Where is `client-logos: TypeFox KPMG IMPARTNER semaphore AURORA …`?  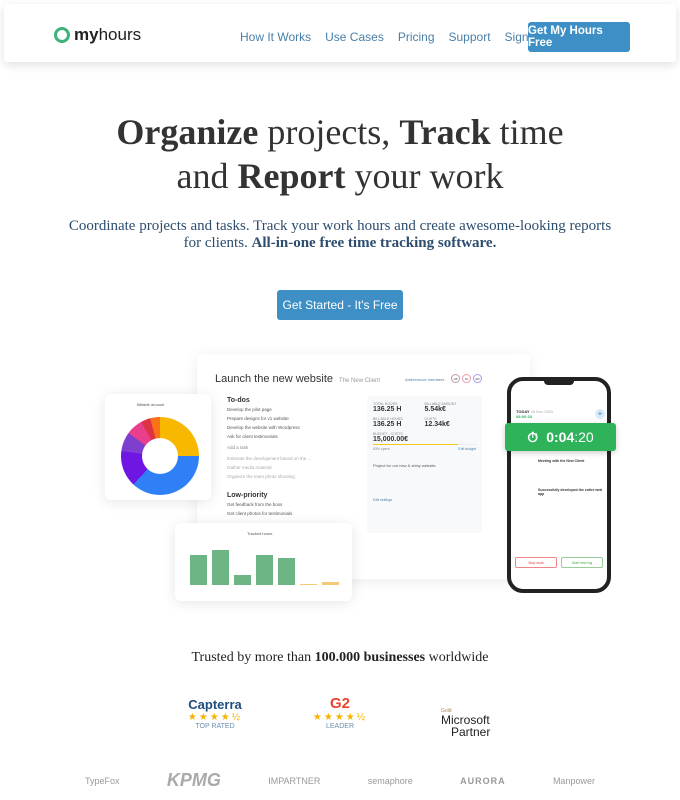 client-logos: TypeFox KPMG IMPARTNER semaphore AURORA … is located at coordinates (340, 780).